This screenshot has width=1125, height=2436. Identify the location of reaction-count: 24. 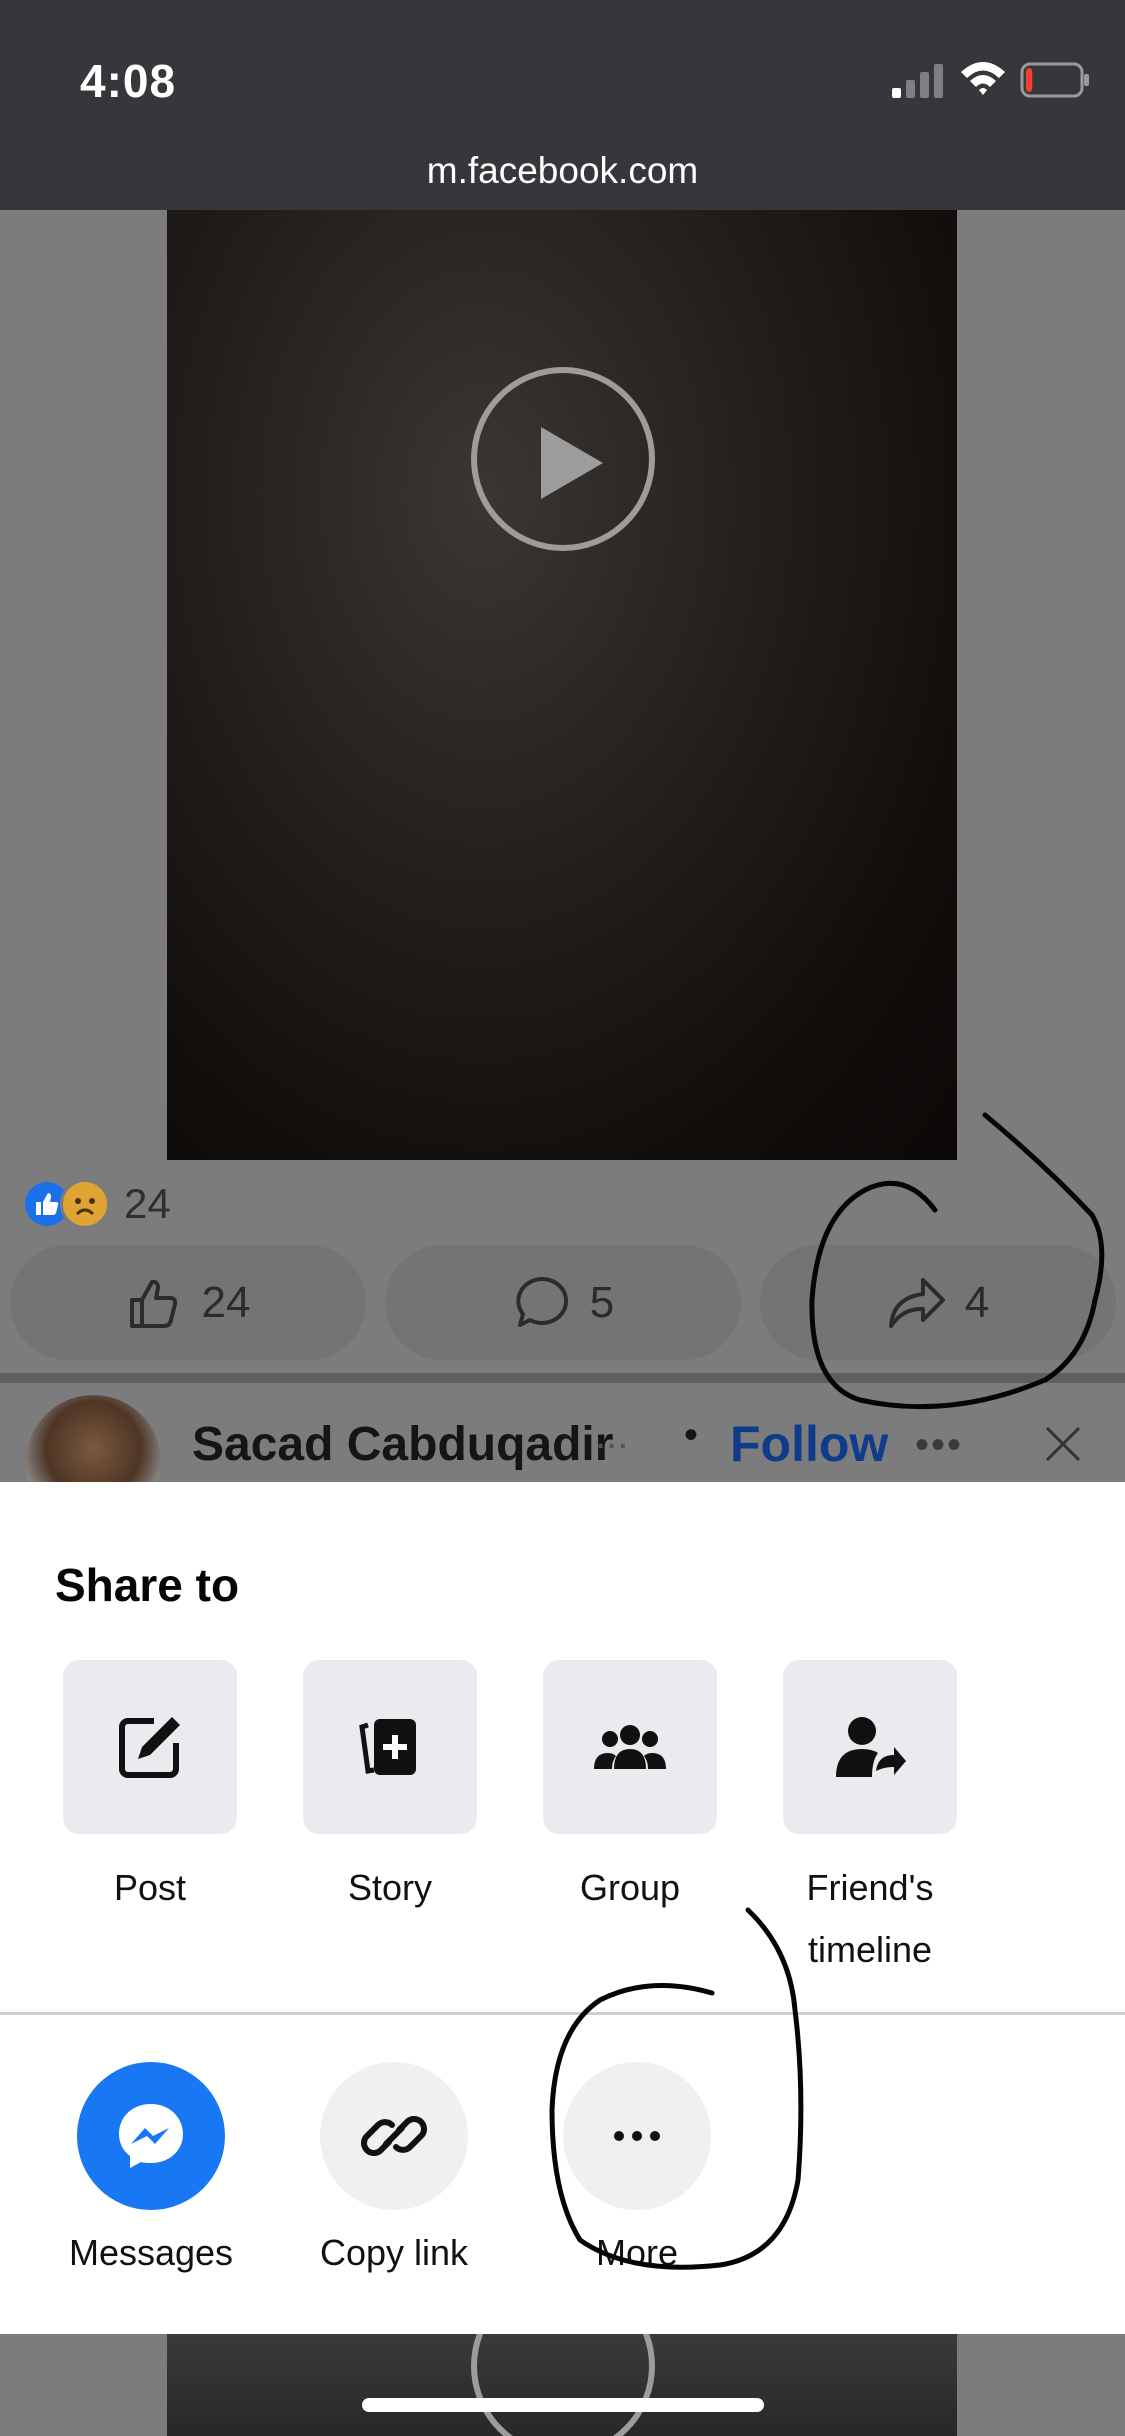
(147, 1203).